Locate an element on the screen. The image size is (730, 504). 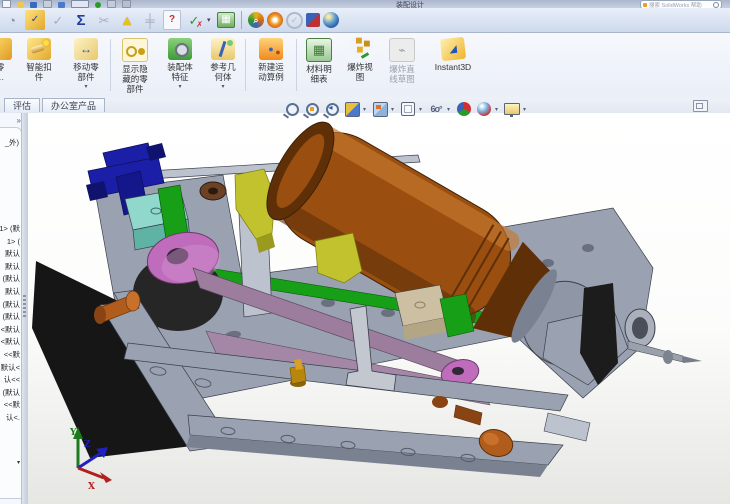
file-properties-icon is located at coordinates (111, 4).